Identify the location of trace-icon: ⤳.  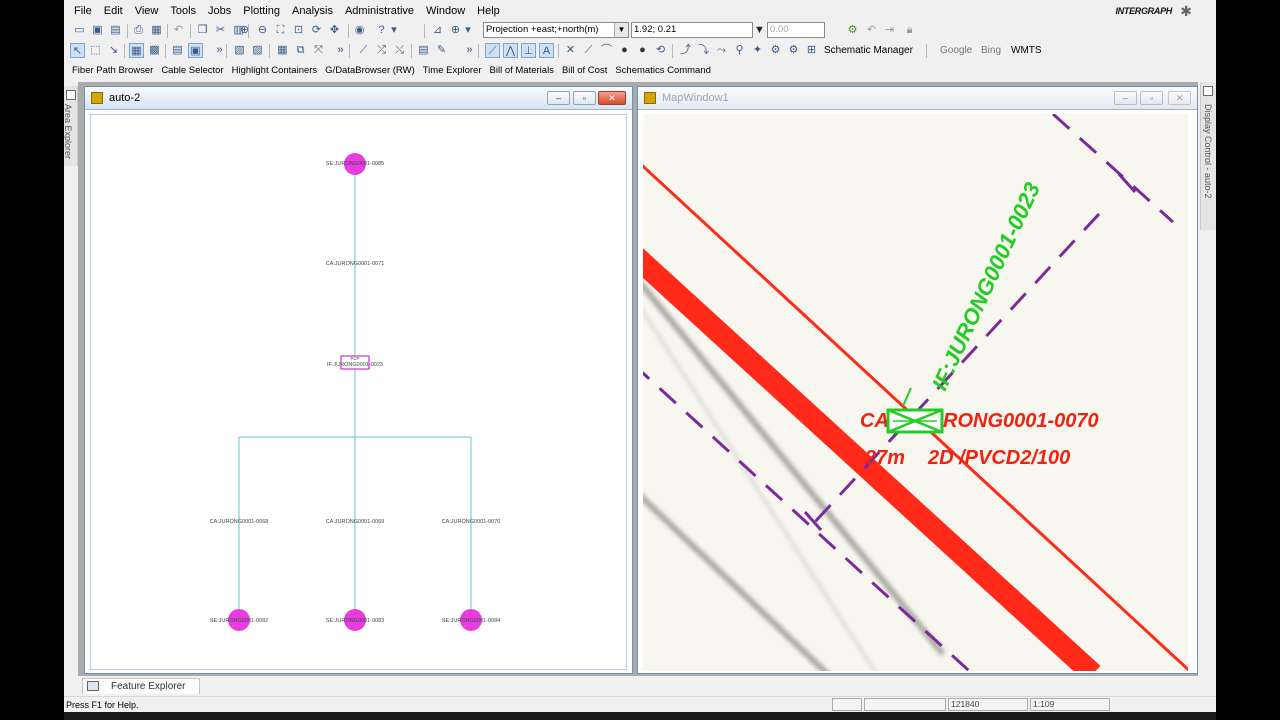
(721, 50).